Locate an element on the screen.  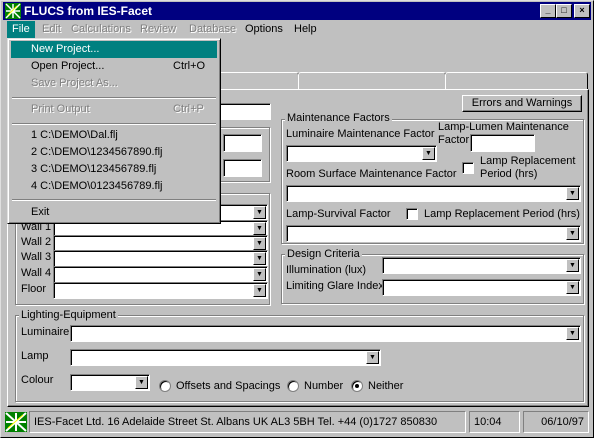
number-radio is located at coordinates (293, 386).